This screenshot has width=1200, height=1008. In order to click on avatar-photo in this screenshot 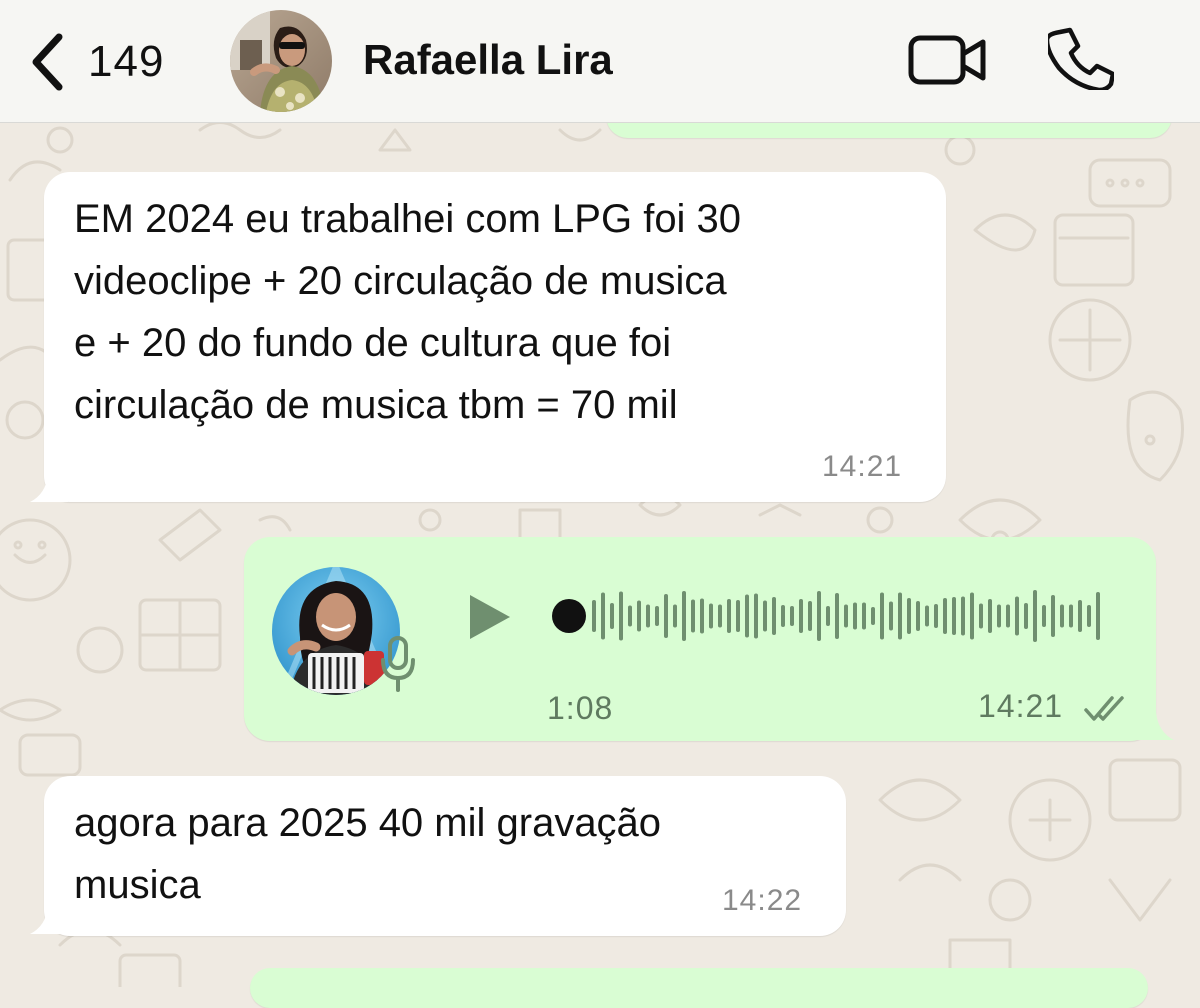, I will do `click(281, 61)`.